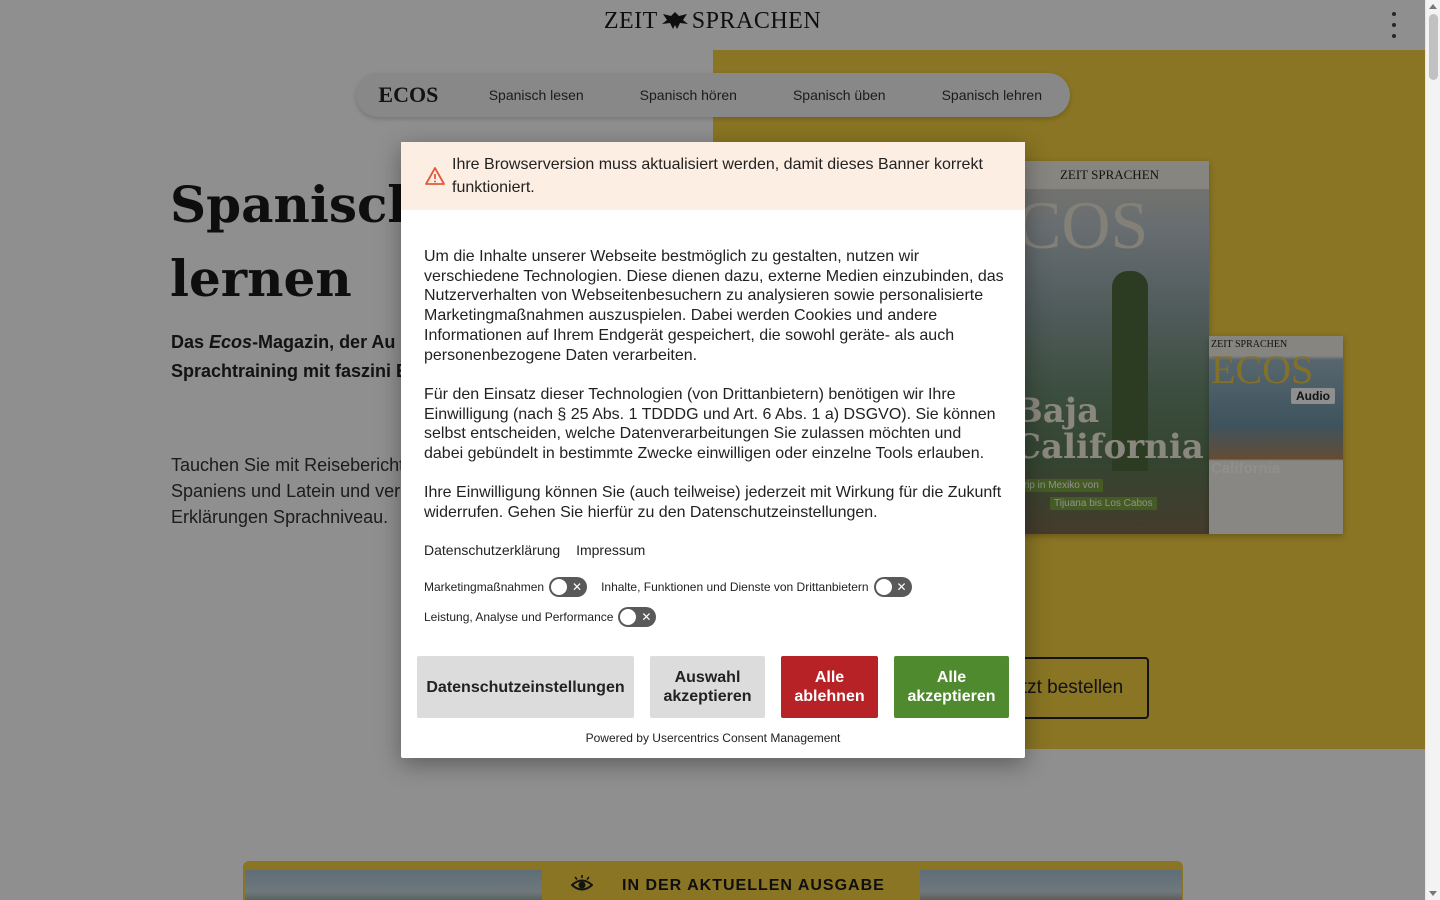 This screenshot has width=1440, height=900. Describe the element at coordinates (637, 617) in the screenshot. I see `performance-toggle: ✕` at that location.